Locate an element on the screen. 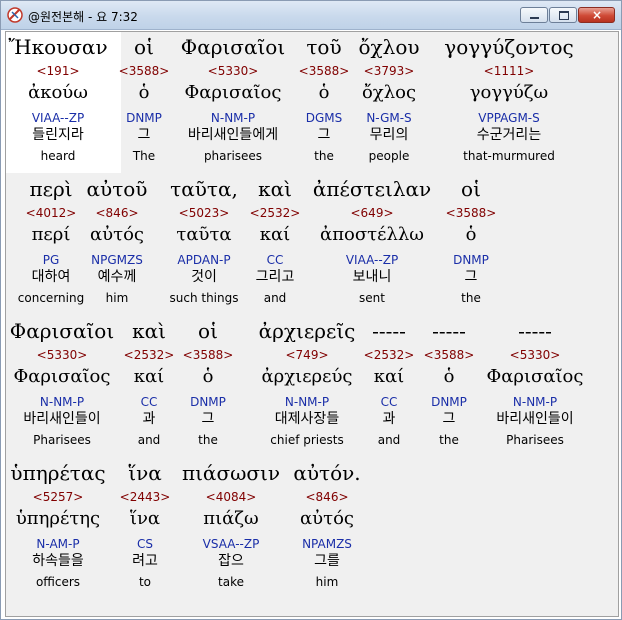 Image resolution: width=622 pixels, height=620 pixels. greek-word: περὶ is located at coordinates (51, 189).